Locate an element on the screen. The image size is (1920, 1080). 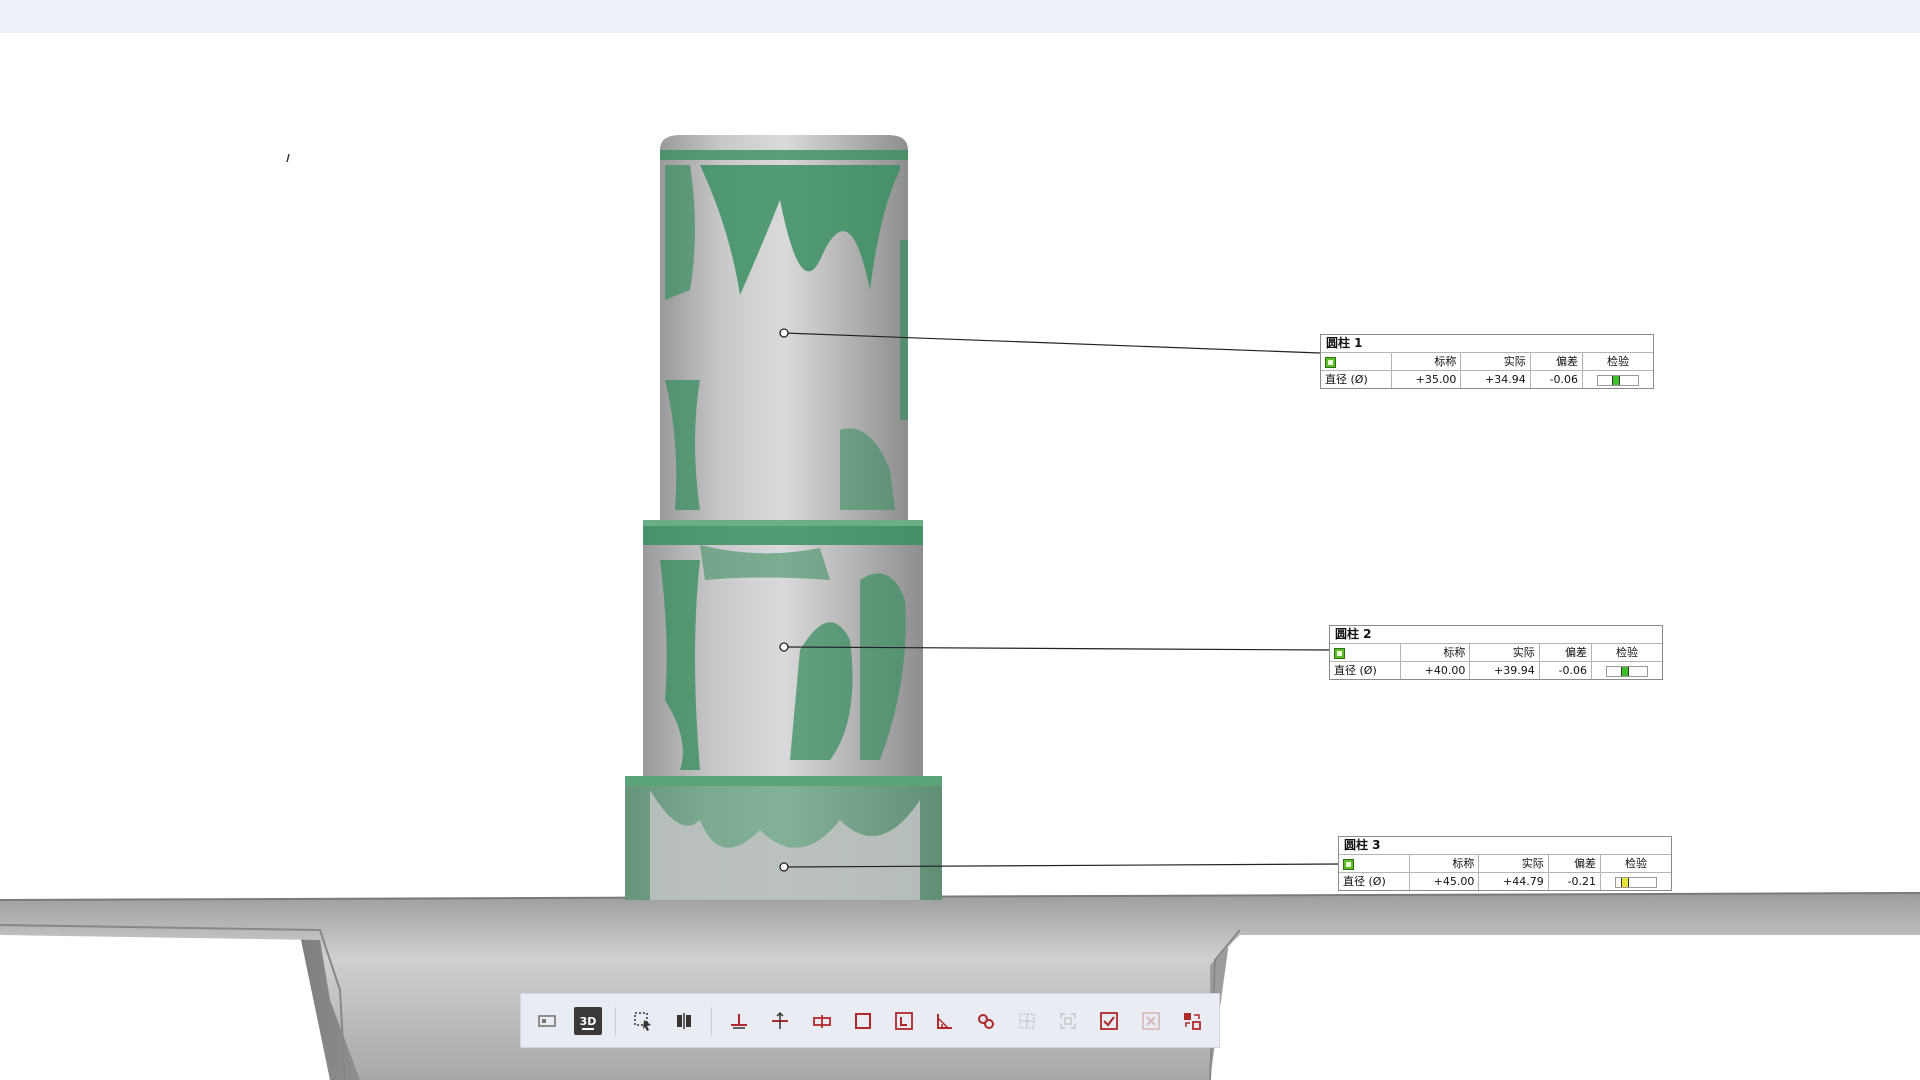
rectangle-icon is located at coordinates (862, 1020).